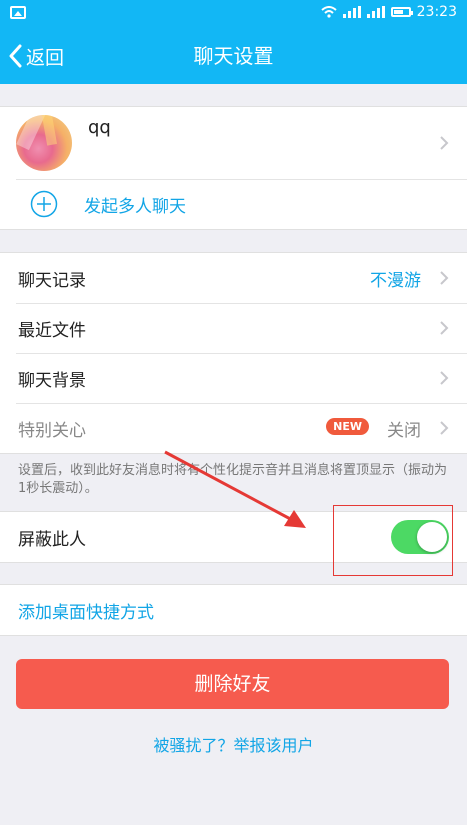 The width and height of the screenshot is (467, 825). Describe the element at coordinates (18, 12) in the screenshot. I see `gallery-icon` at that location.